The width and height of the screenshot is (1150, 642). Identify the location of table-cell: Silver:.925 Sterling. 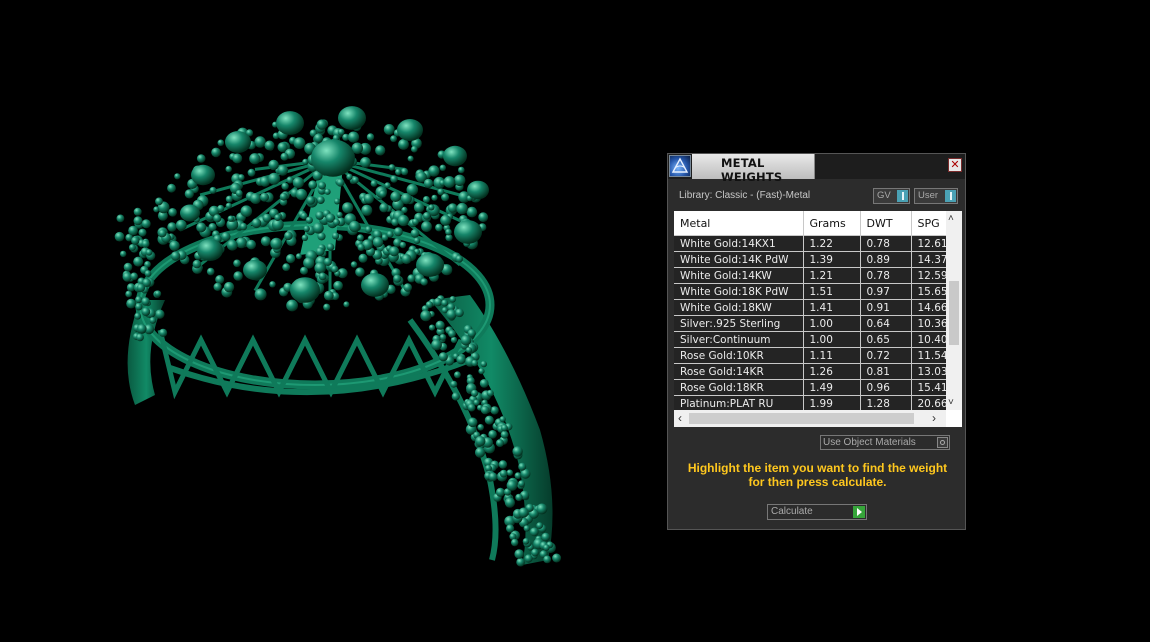
(739, 323).